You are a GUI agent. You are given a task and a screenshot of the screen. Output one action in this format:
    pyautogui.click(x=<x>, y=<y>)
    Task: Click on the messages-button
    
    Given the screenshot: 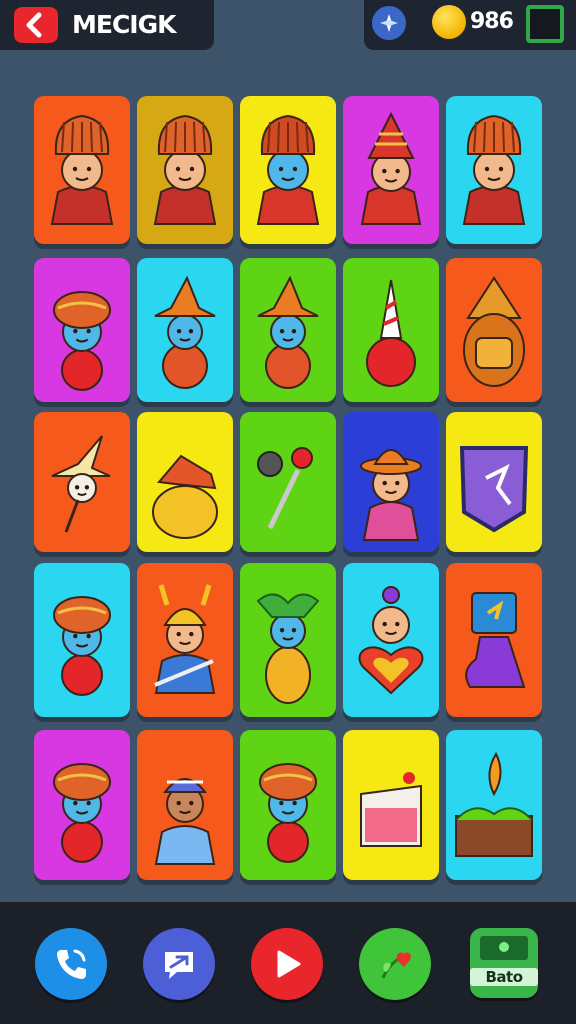 What is the action you would take?
    pyautogui.click(x=179, y=964)
    